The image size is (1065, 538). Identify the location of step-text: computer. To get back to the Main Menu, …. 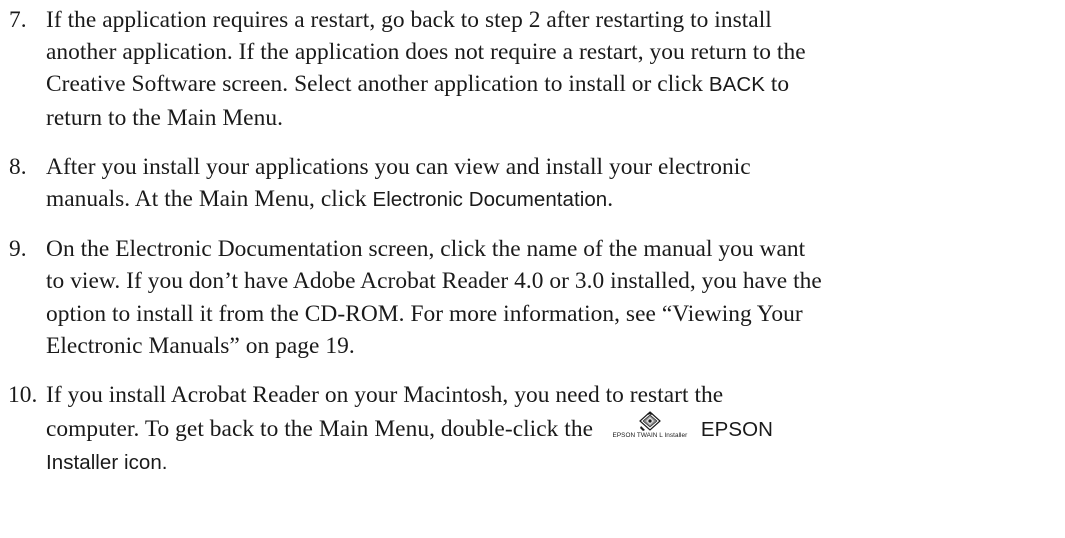
(322, 429).